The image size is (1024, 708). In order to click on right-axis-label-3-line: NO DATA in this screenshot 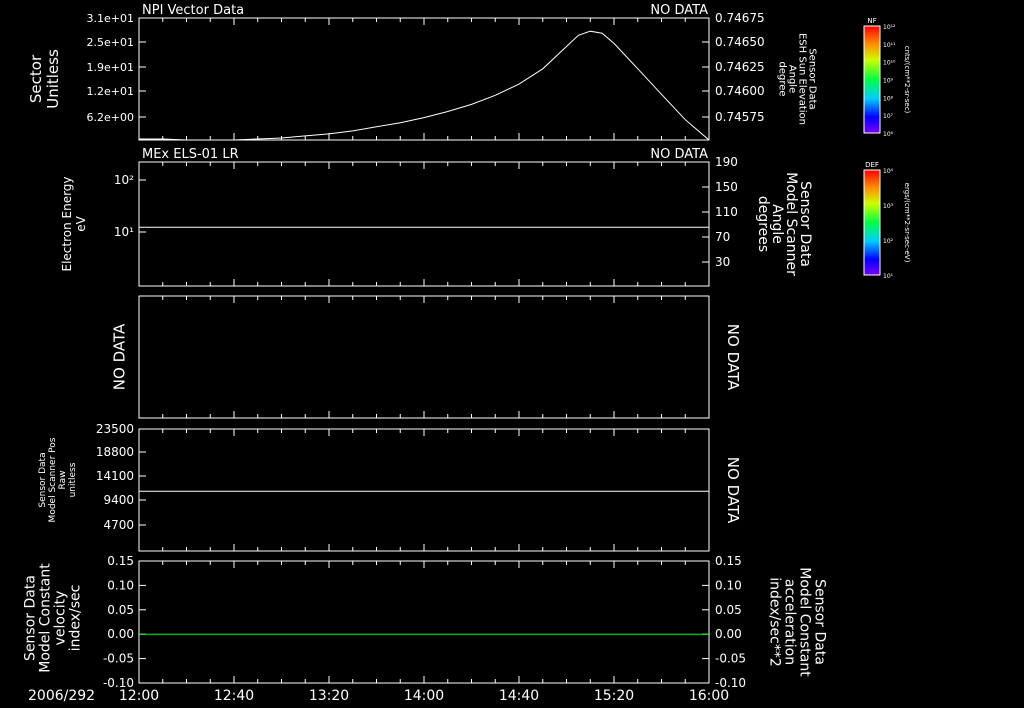, I will do `click(733, 357)`.